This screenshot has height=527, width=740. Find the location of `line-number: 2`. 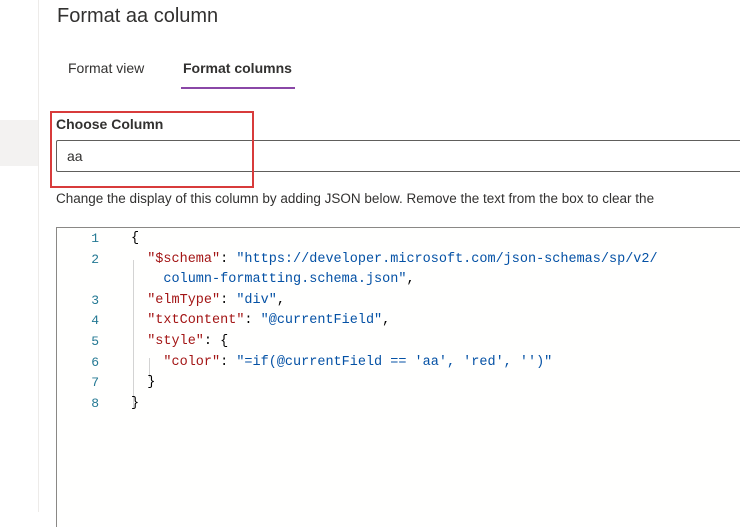

line-number: 2 is located at coordinates (95, 259).